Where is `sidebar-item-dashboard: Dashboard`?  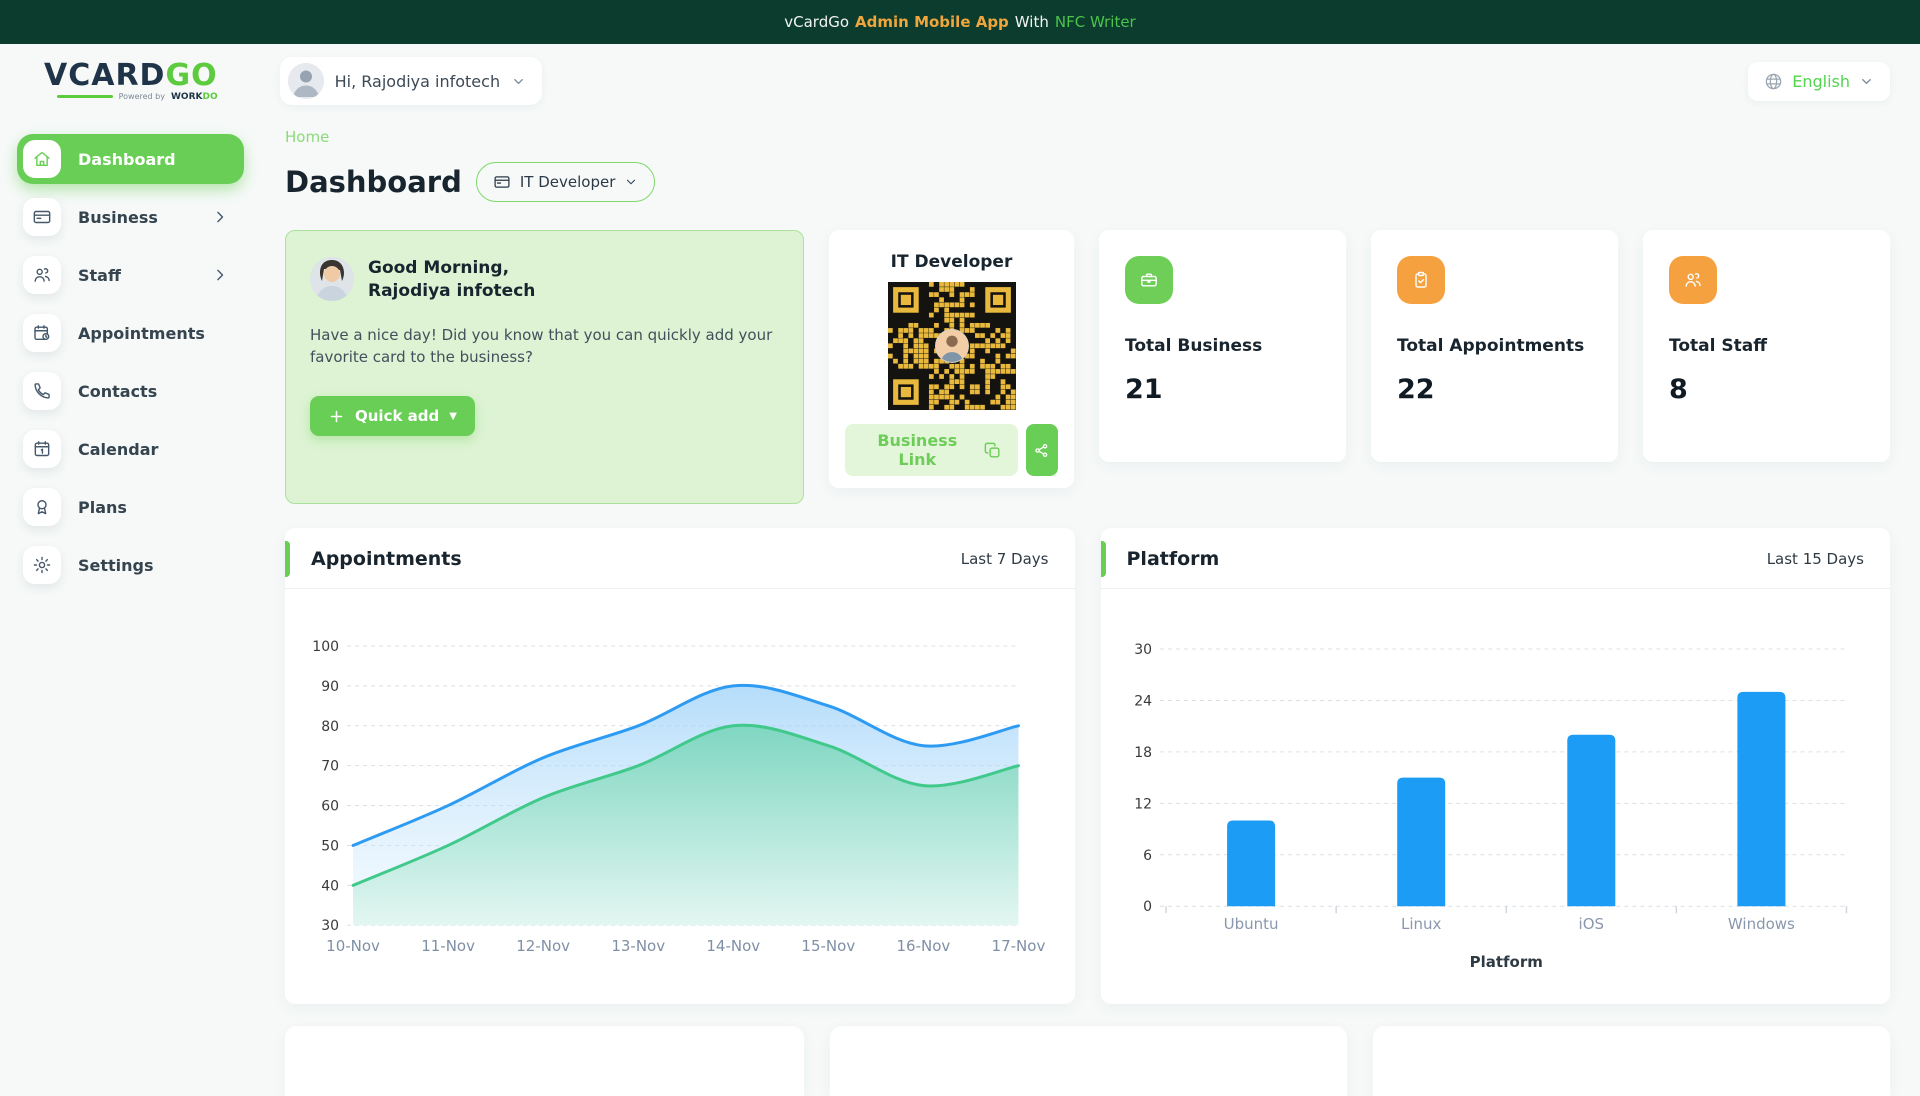 sidebar-item-dashboard: Dashboard is located at coordinates (130, 159).